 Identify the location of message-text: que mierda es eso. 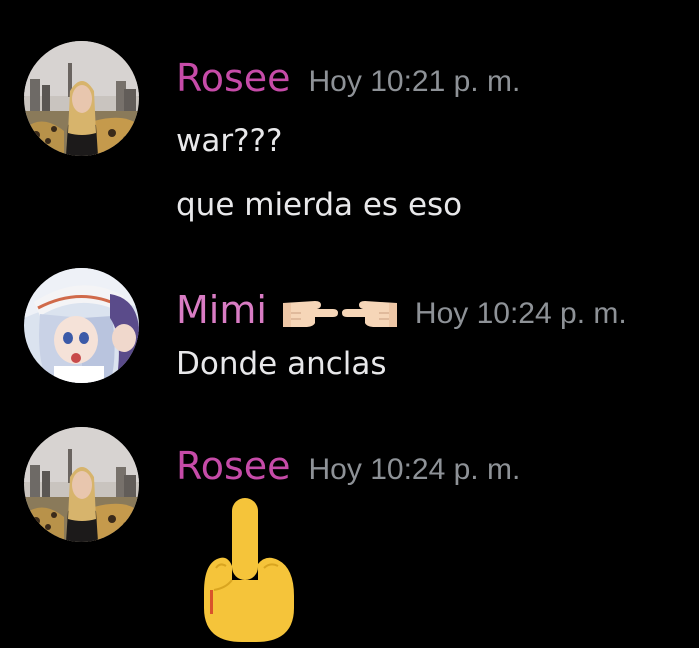
(319, 205).